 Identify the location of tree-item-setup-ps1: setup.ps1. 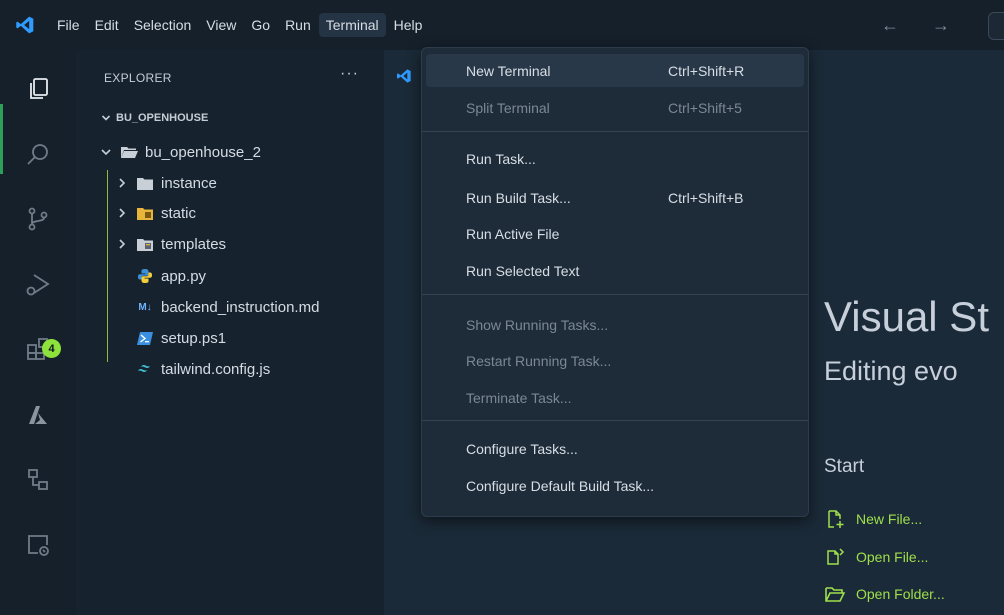
(181, 338).